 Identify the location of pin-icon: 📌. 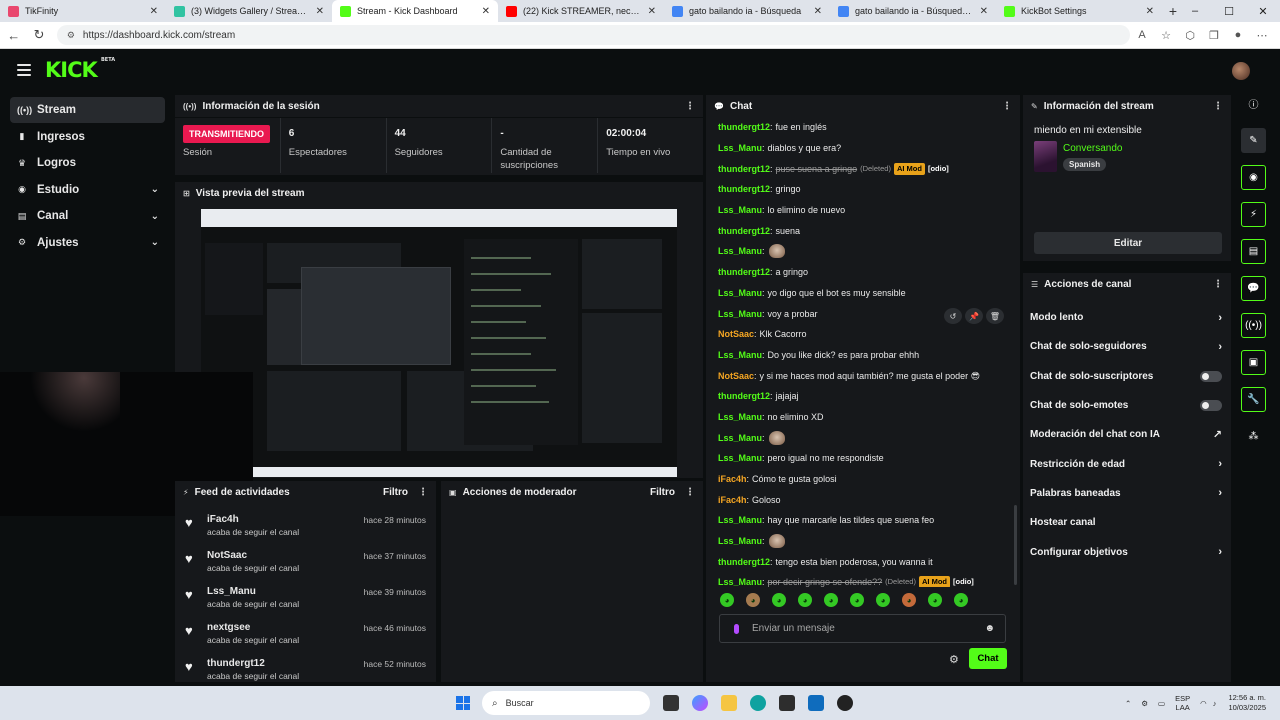
(974, 316).